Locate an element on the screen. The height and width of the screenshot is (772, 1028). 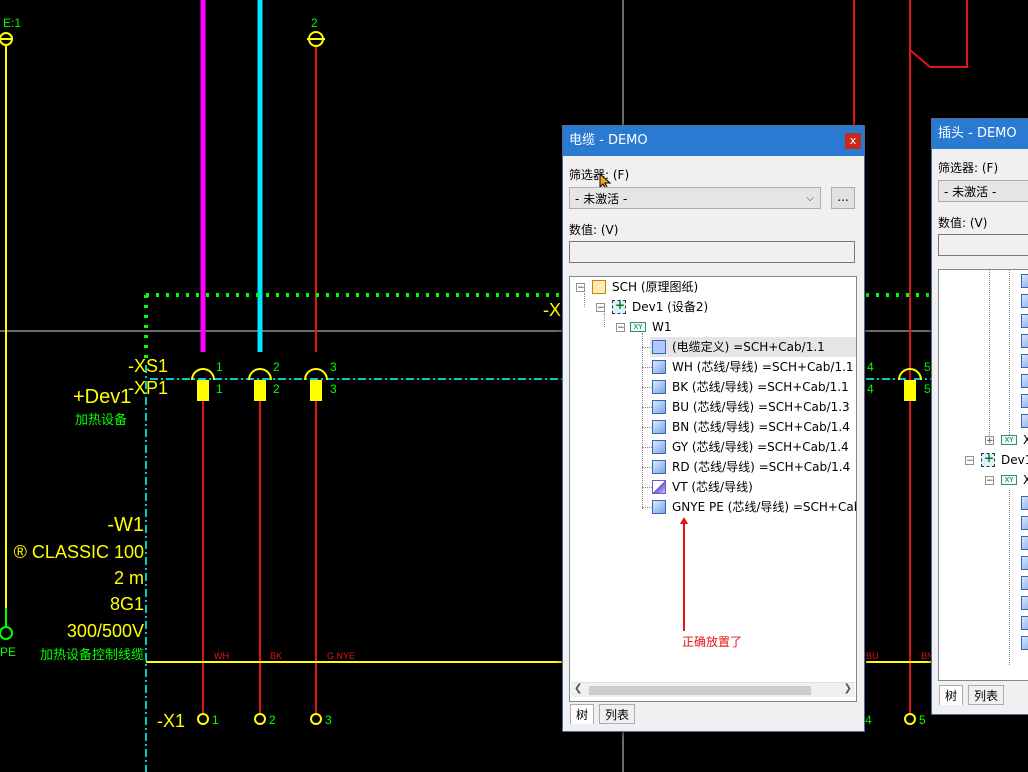
pin-top-3: 3 is located at coordinates (333, 367).